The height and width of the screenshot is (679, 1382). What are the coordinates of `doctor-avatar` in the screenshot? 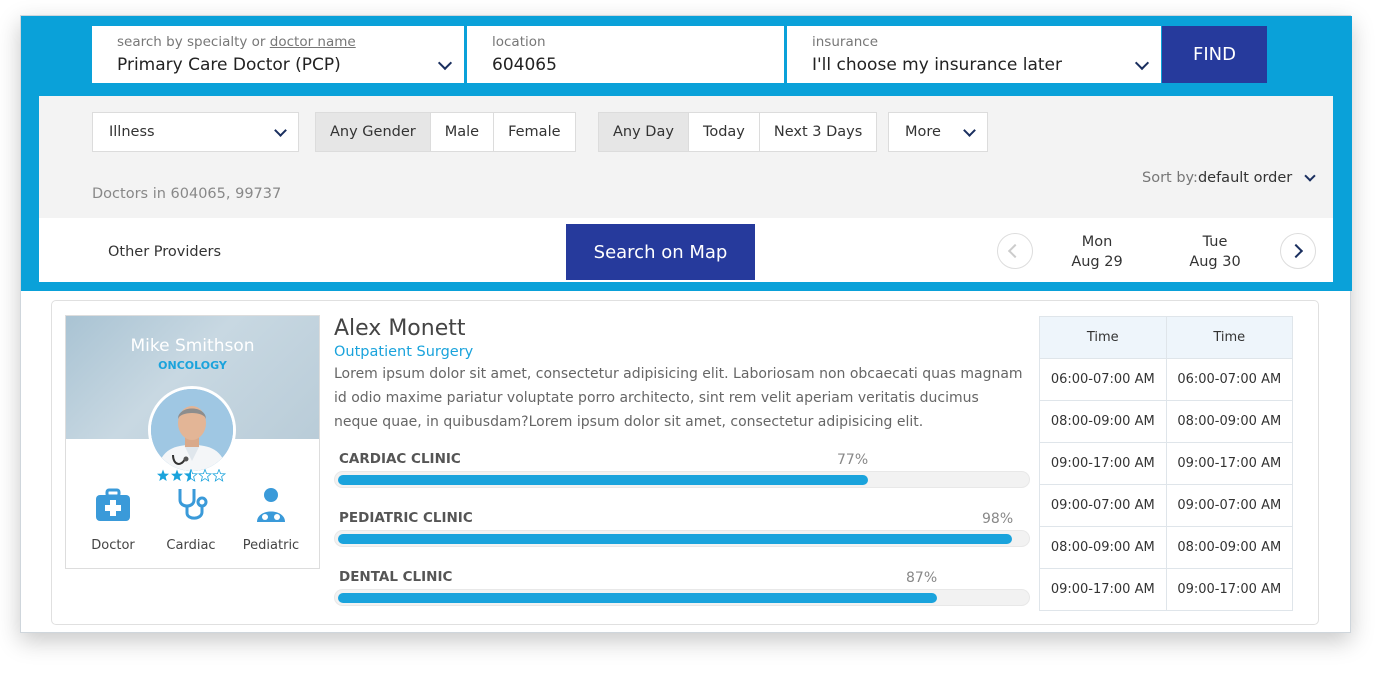 It's located at (192, 430).